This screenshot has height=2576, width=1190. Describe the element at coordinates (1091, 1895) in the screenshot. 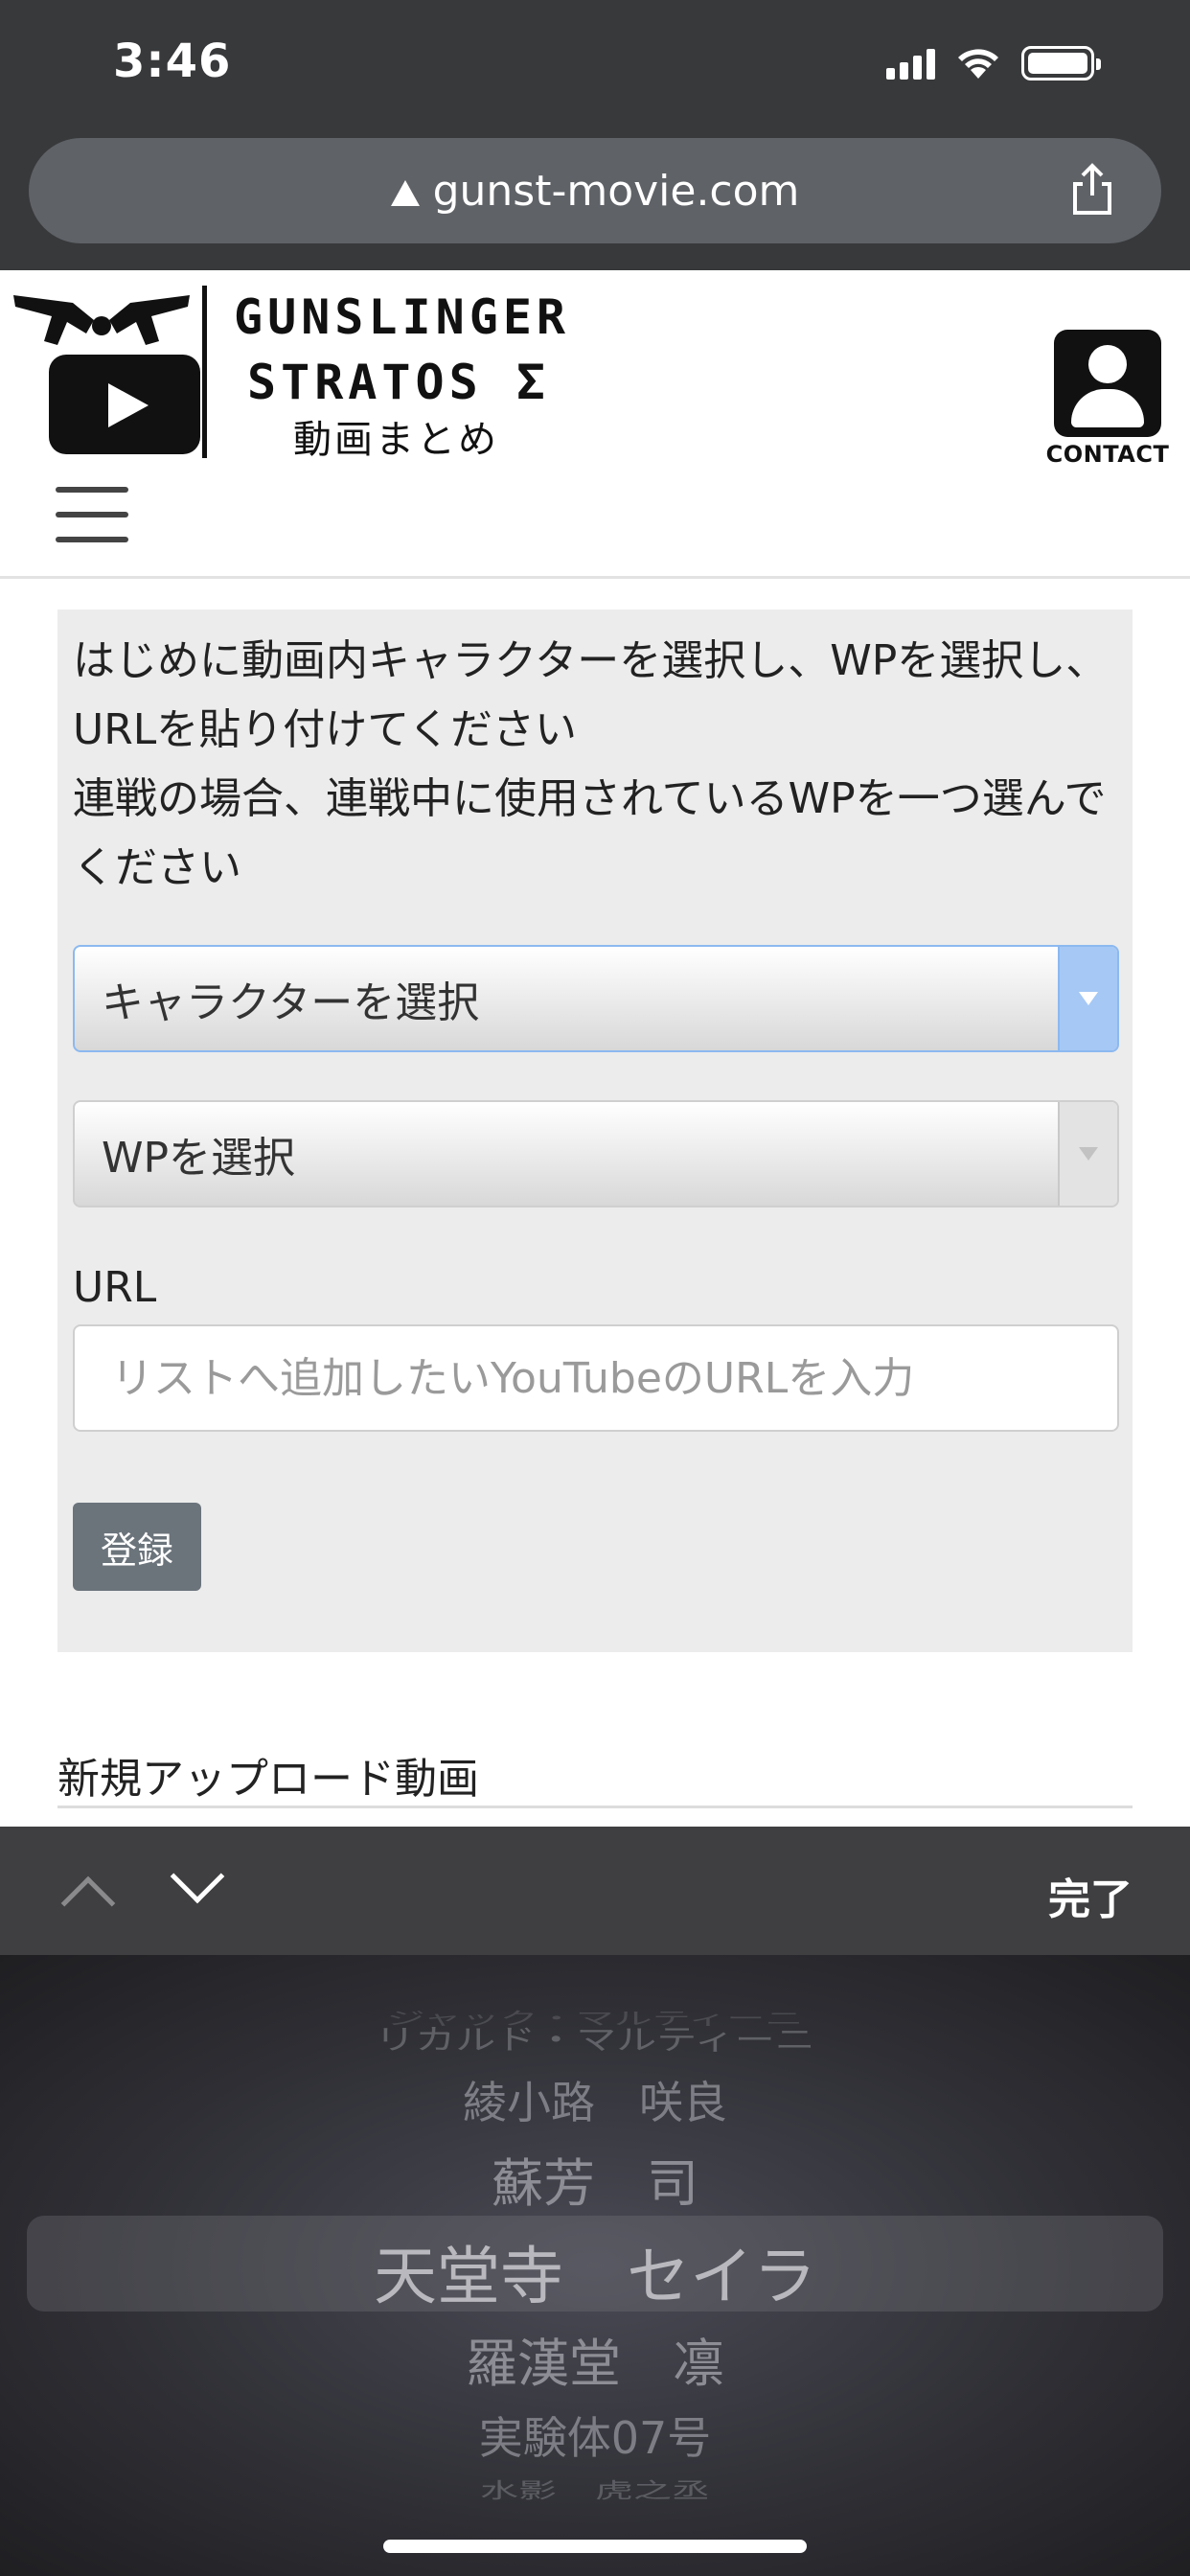

I see `done-button: 完了` at that location.